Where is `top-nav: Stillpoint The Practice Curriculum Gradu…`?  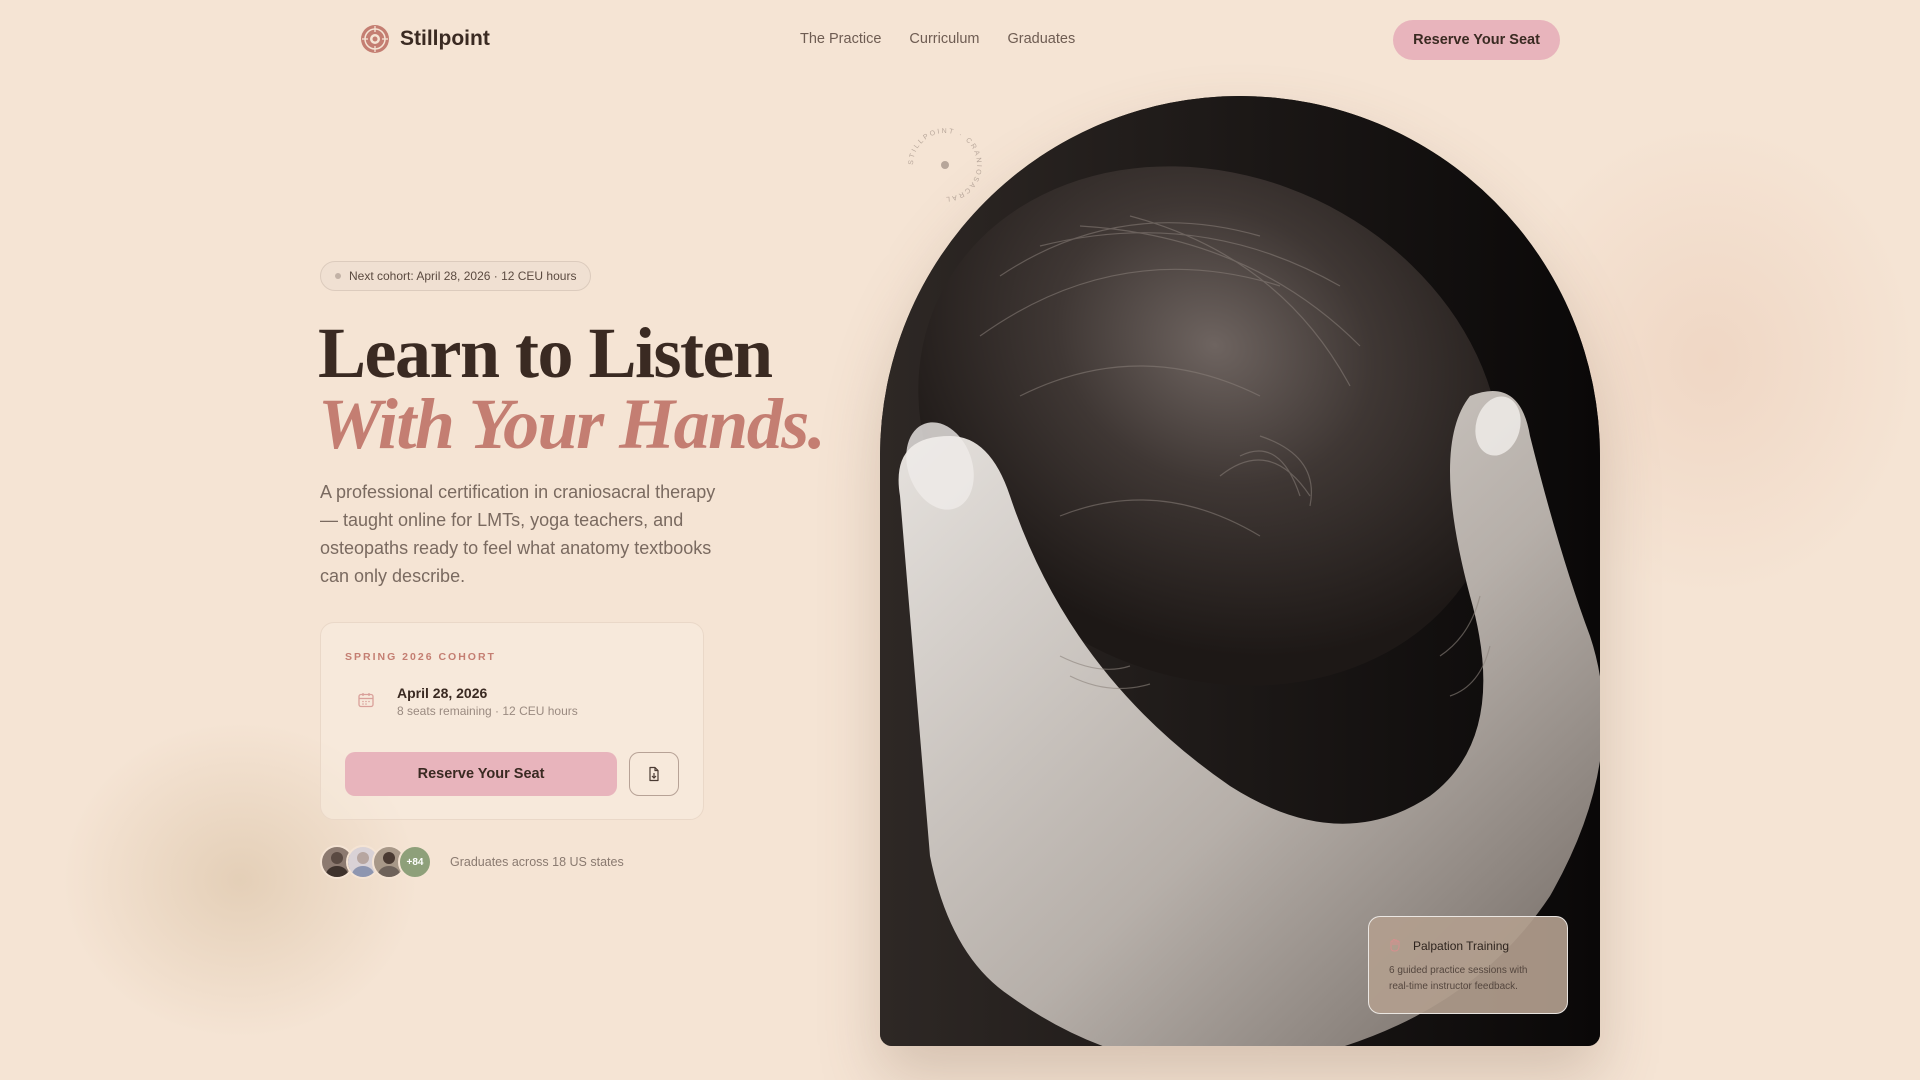
top-nav: Stillpoint The Practice Curriculum Gradu… is located at coordinates (960, 40).